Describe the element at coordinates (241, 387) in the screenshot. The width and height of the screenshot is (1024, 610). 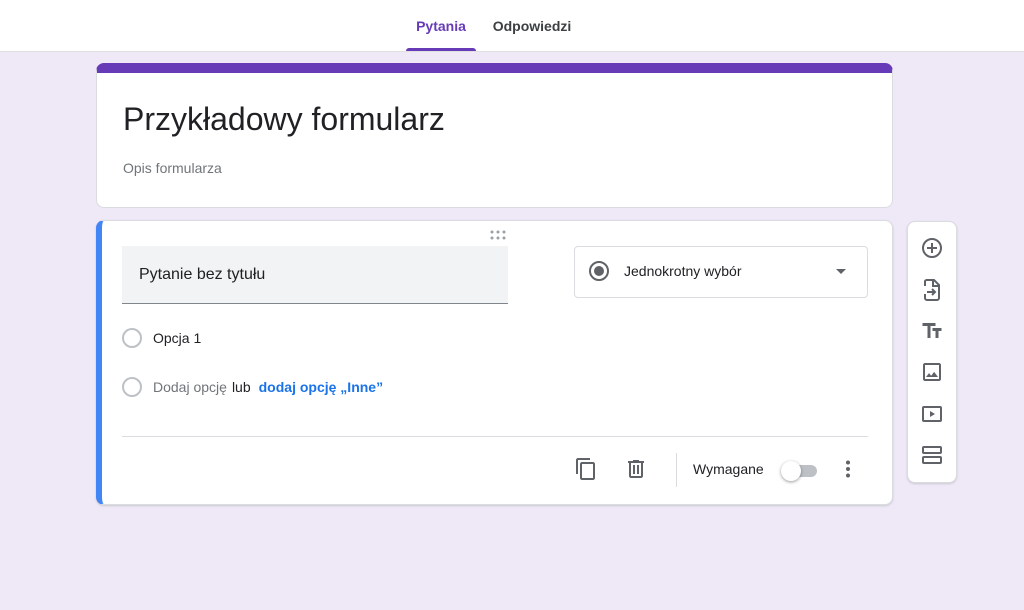
I see `or-text: lub` at that location.